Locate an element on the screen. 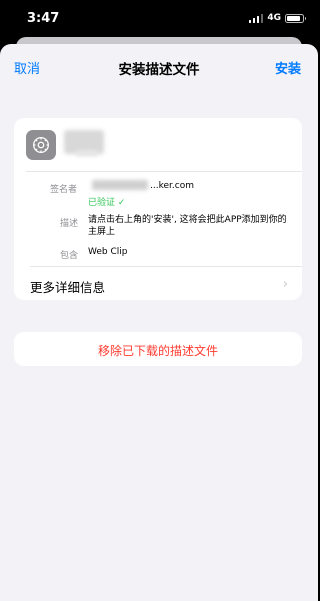  signal-icon is located at coordinates (256, 18).